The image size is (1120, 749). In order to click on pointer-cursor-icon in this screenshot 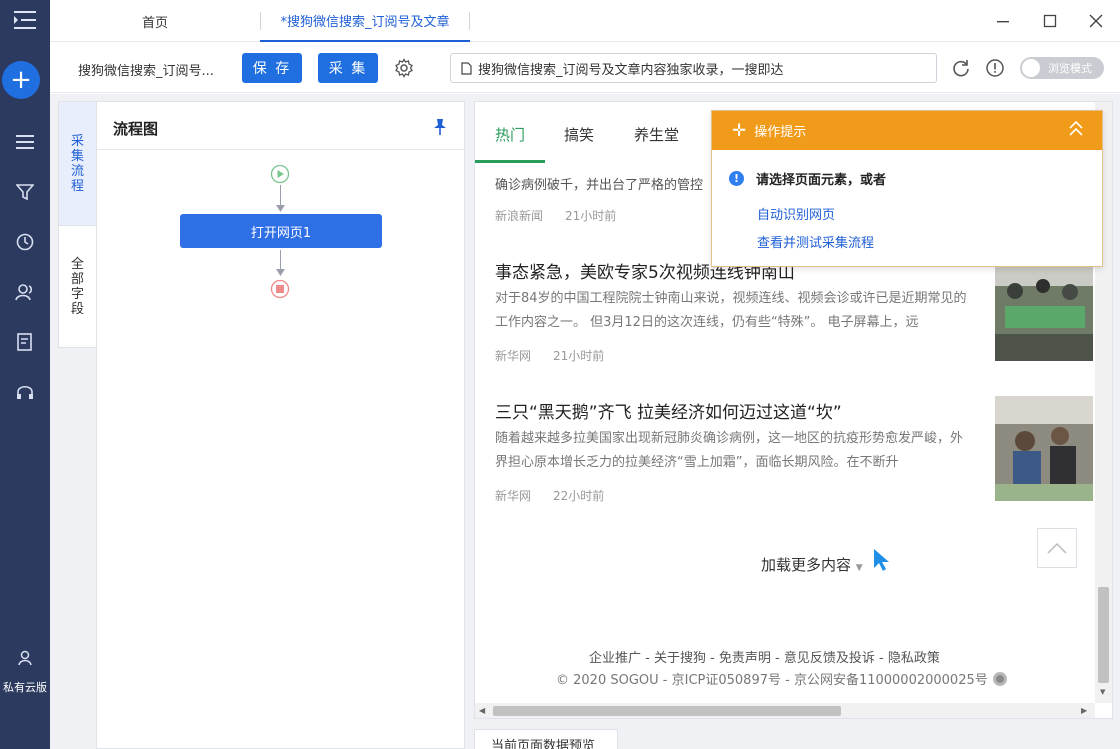, I will do `click(882, 562)`.